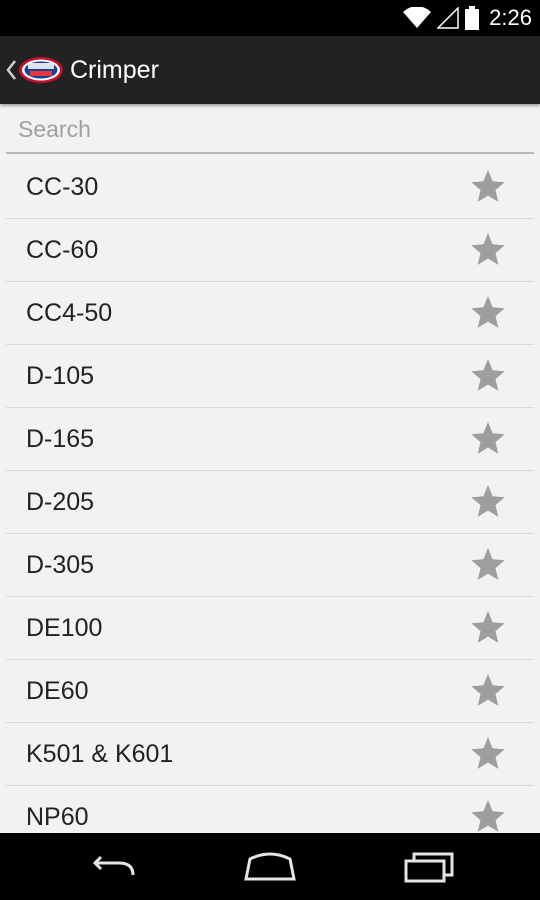  Describe the element at coordinates (270, 565) in the screenshot. I see `list-item: D-305` at that location.